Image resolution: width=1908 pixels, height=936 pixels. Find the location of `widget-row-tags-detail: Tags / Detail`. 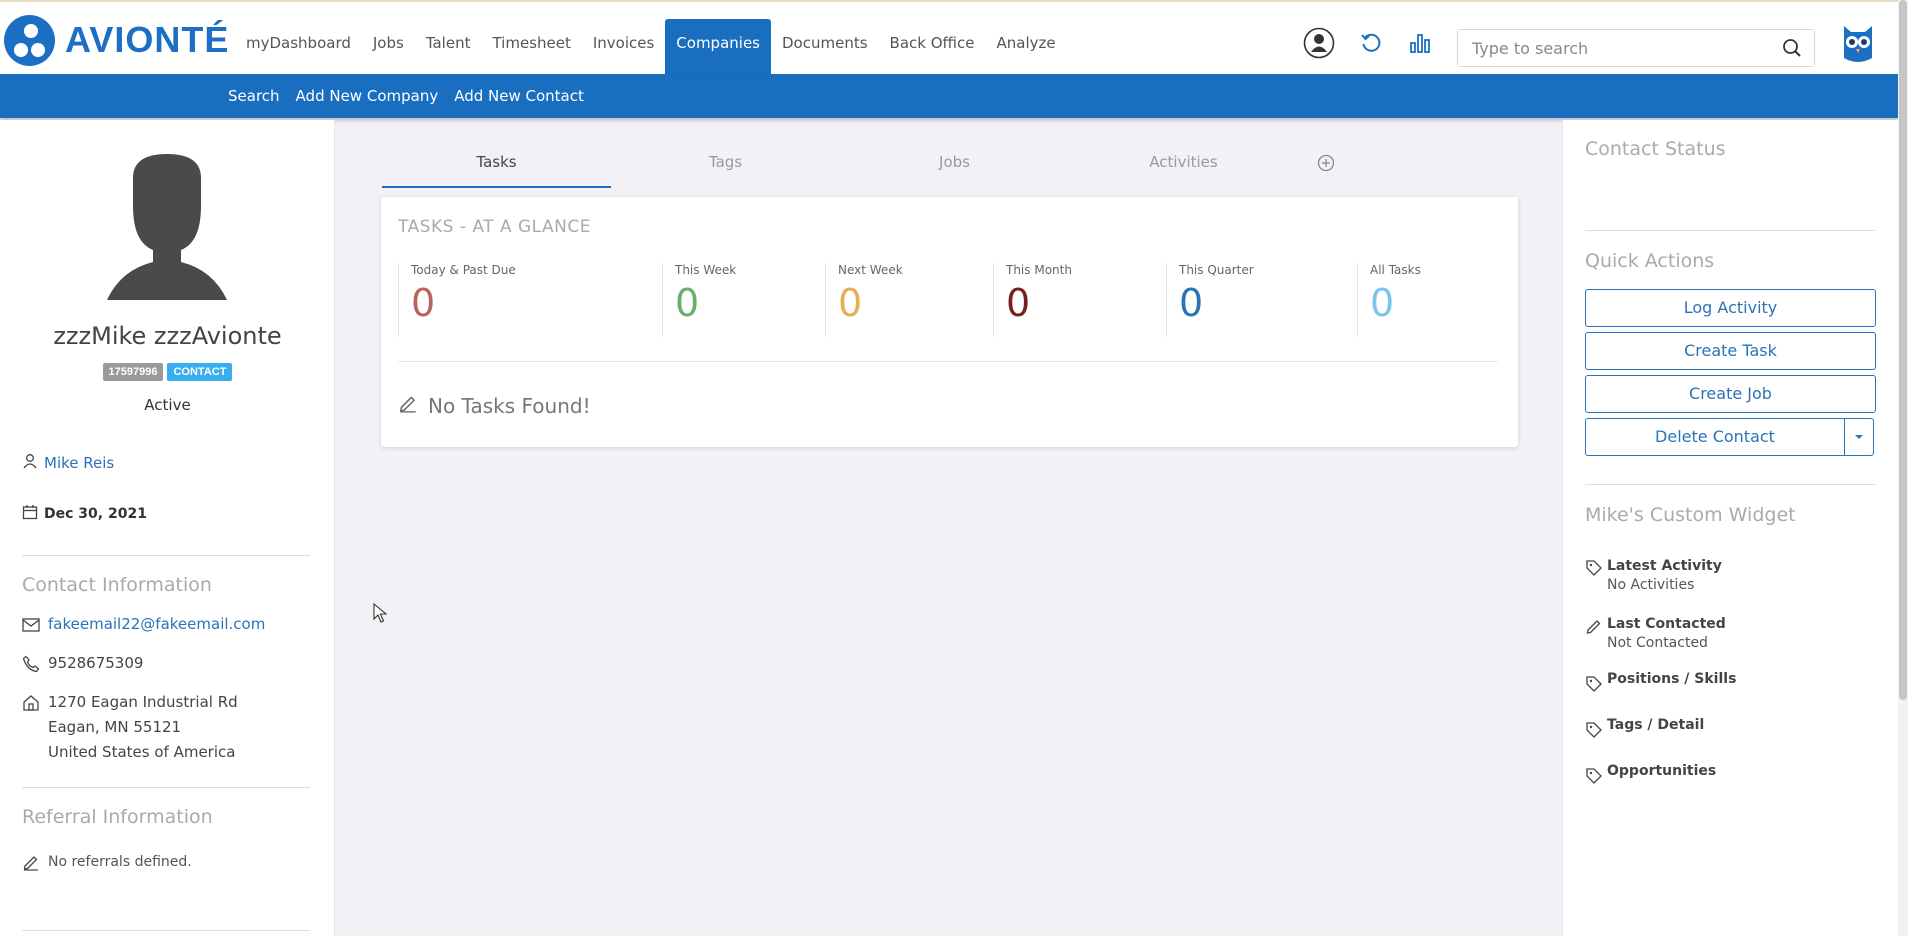

widget-row-tags-detail: Tags / Detail is located at coordinates (1644, 730).